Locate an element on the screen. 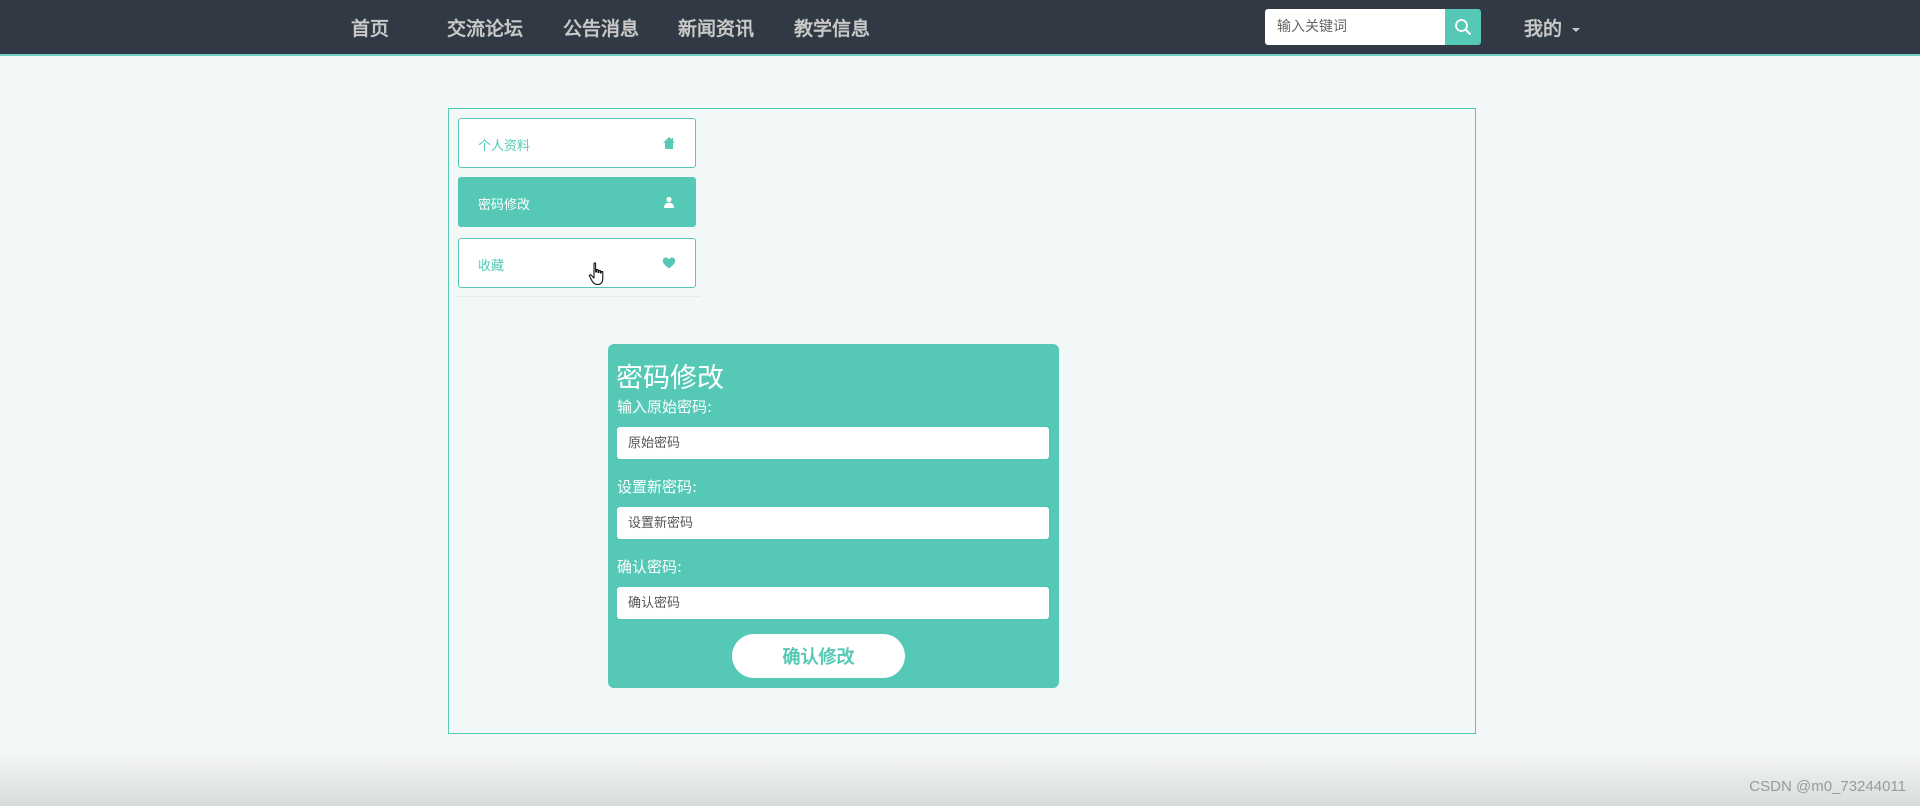 This screenshot has width=1920, height=806. nav-news: 新闻资讯 is located at coordinates (716, 27).